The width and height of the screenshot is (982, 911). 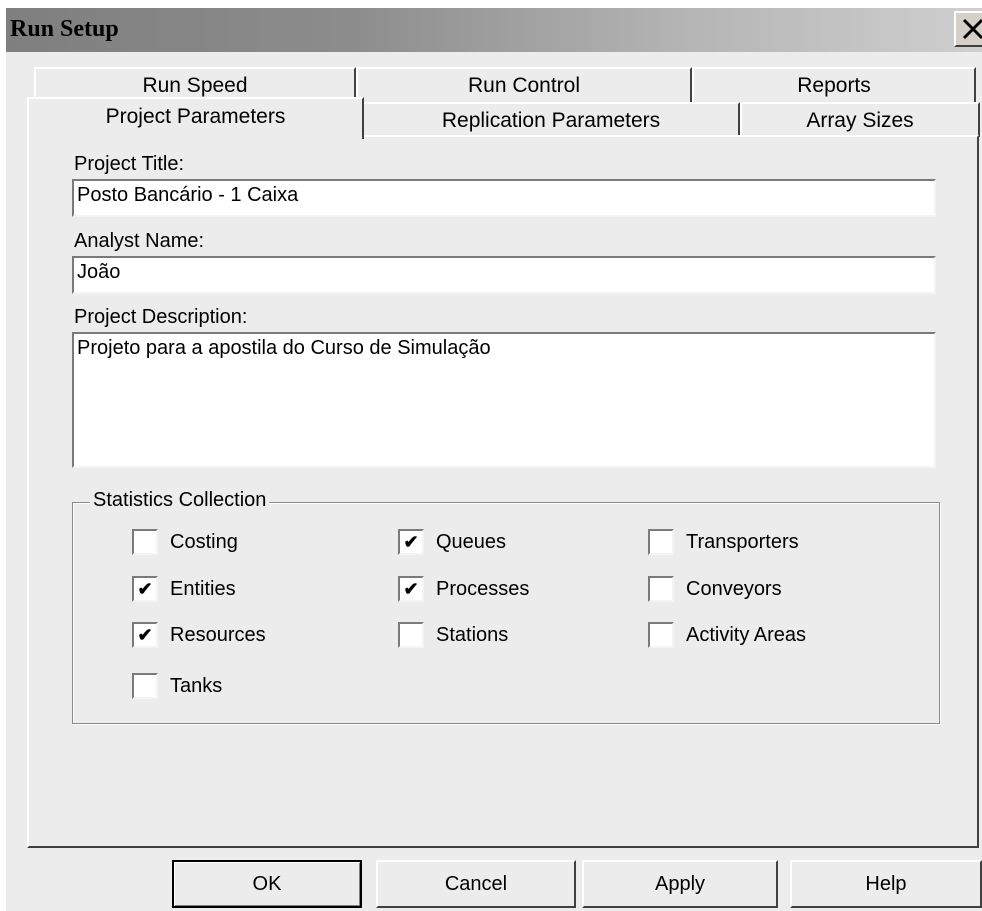 I want to click on checkbox-queues: ✔ Queues, so click(x=452, y=542).